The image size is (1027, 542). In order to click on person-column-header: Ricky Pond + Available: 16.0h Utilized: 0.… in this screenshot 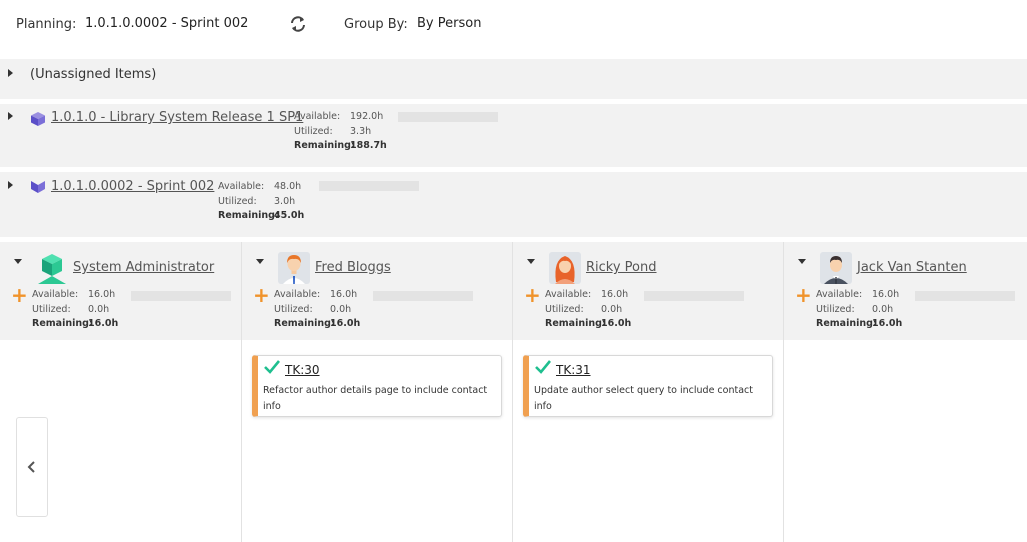, I will do `click(648, 291)`.